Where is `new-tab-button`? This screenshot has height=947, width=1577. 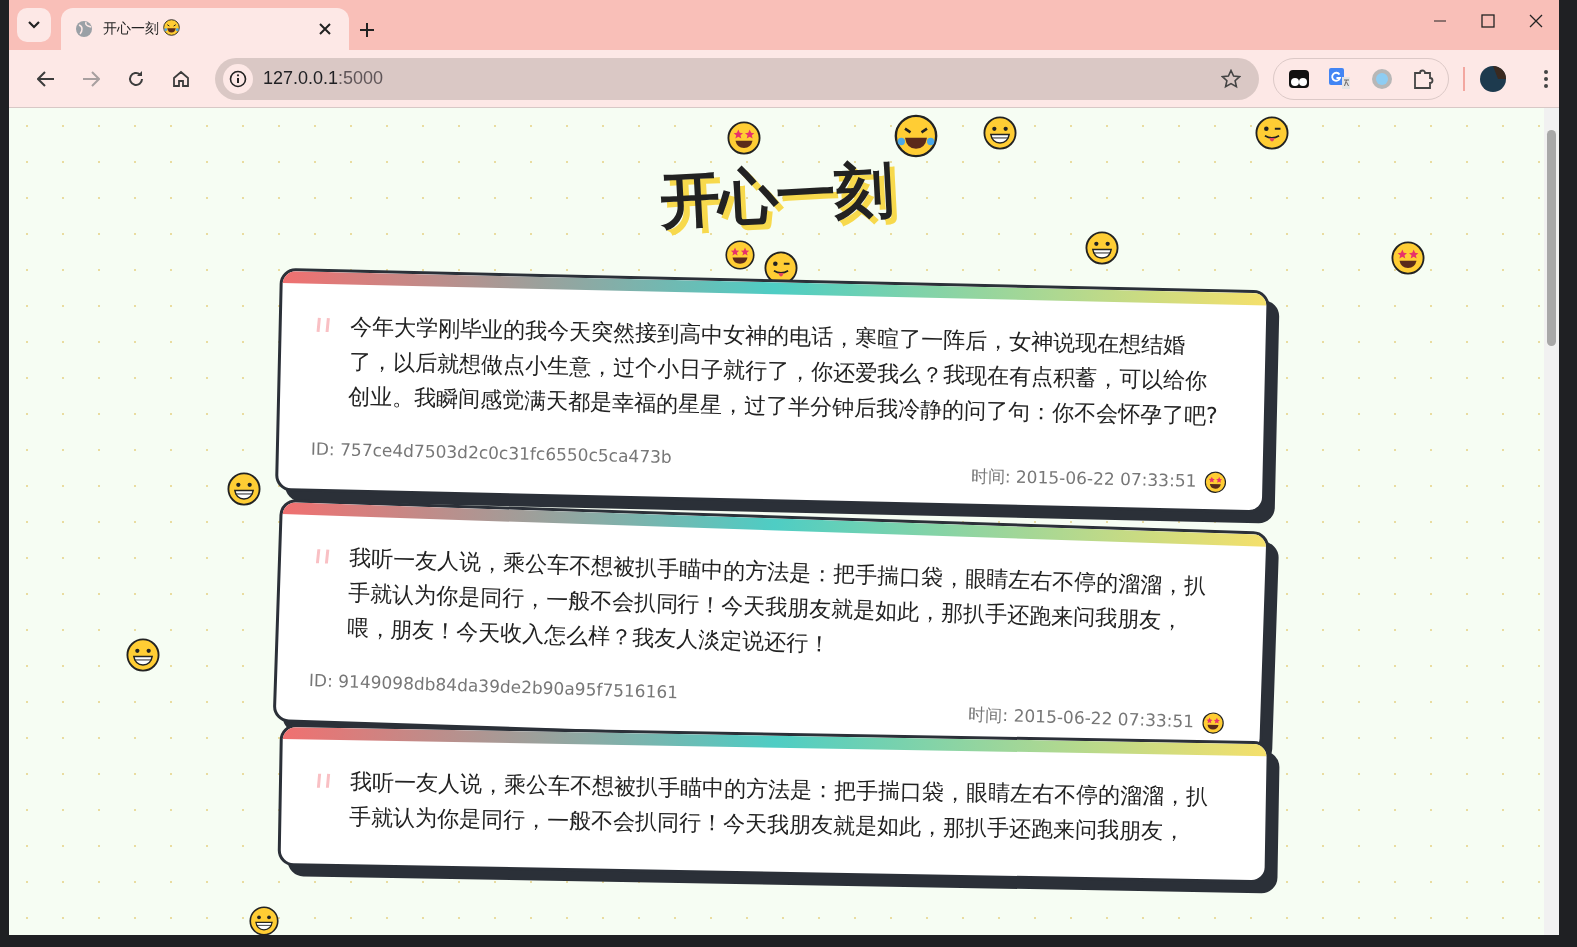 new-tab-button is located at coordinates (367, 30).